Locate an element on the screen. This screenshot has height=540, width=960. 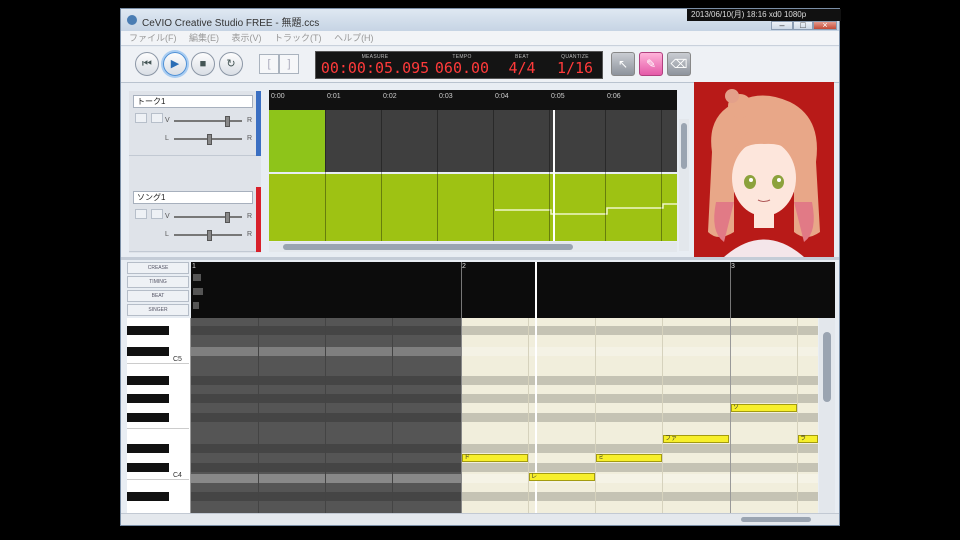
menu-view: 表示(V) is located at coordinates (247, 38).